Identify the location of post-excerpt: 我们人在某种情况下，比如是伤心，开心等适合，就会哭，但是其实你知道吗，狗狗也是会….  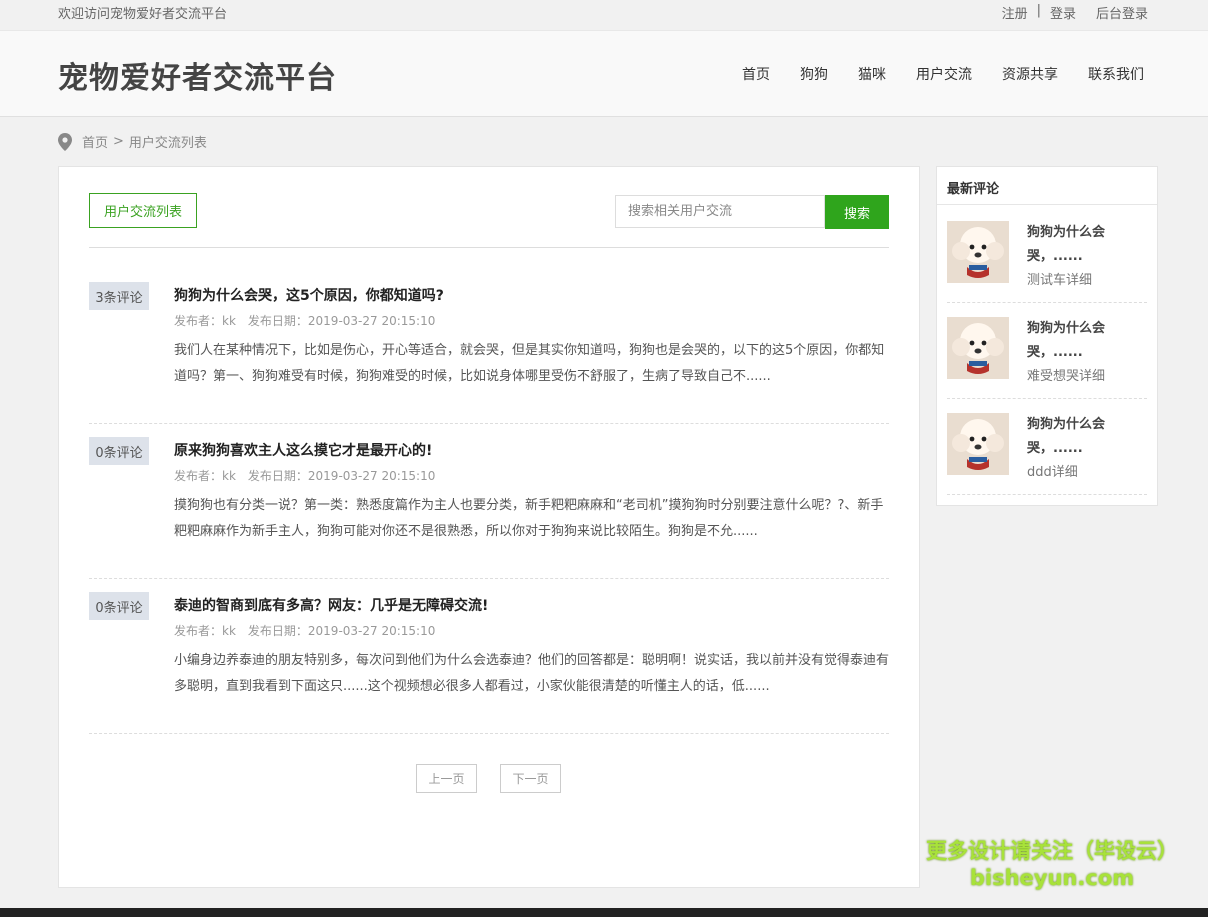
(529, 363).